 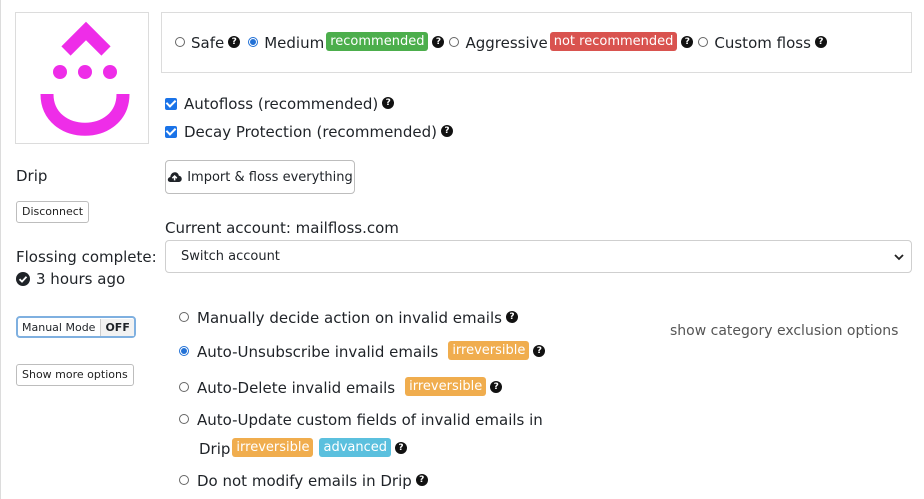 I want to click on medium-label: Medium, so click(x=294, y=42).